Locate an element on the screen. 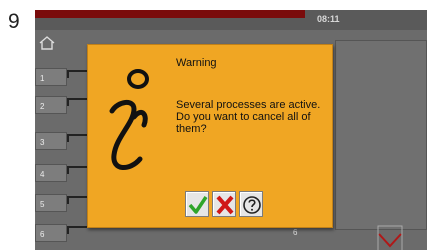 Image resolution: width=434 pixels, height=250 pixels. side-row-1: 1 is located at coordinates (51, 77).